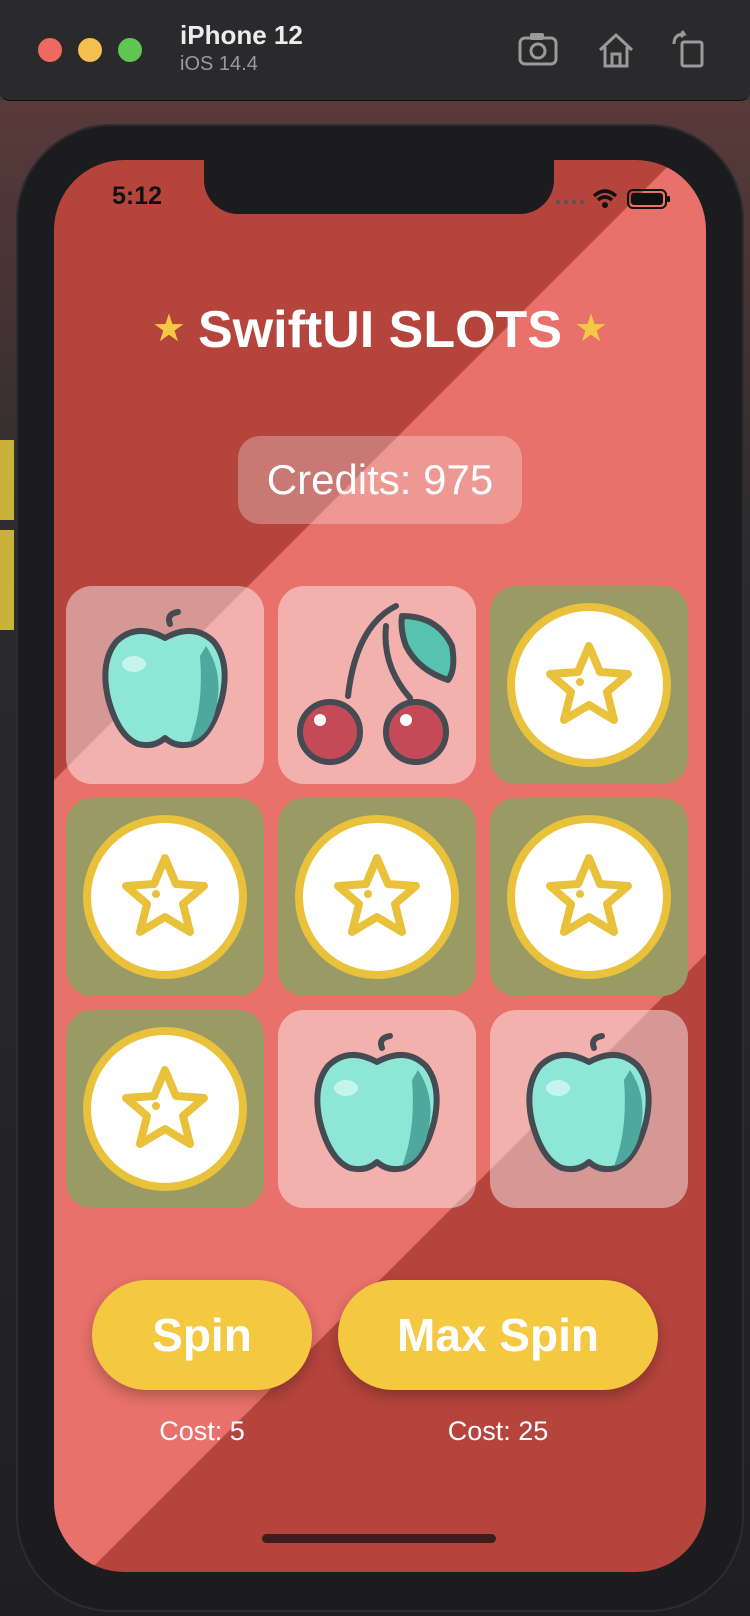  What do you see at coordinates (90, 50) in the screenshot?
I see `minimize-window-button` at bounding box center [90, 50].